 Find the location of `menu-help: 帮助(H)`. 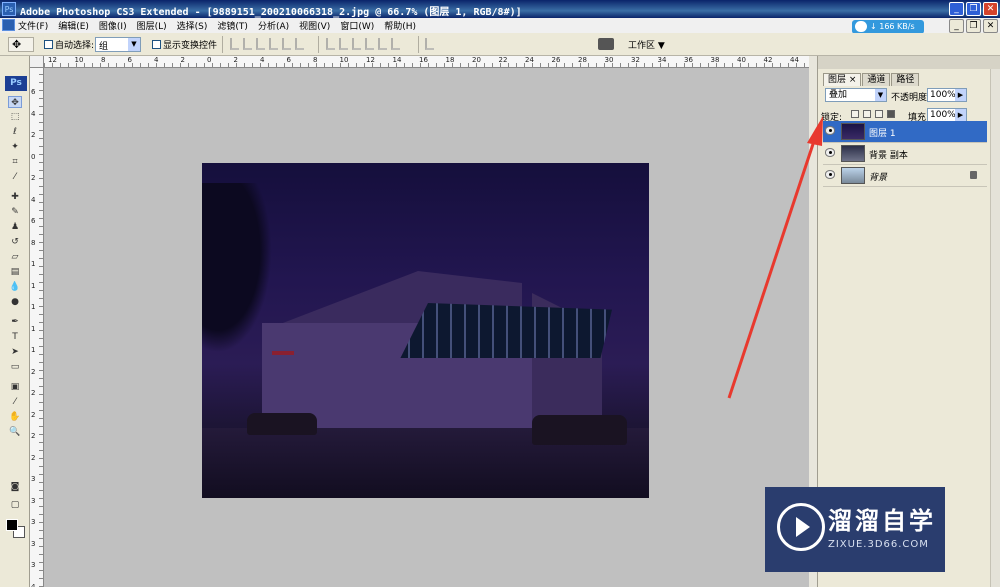

menu-help: 帮助(H) is located at coordinates (400, 25).